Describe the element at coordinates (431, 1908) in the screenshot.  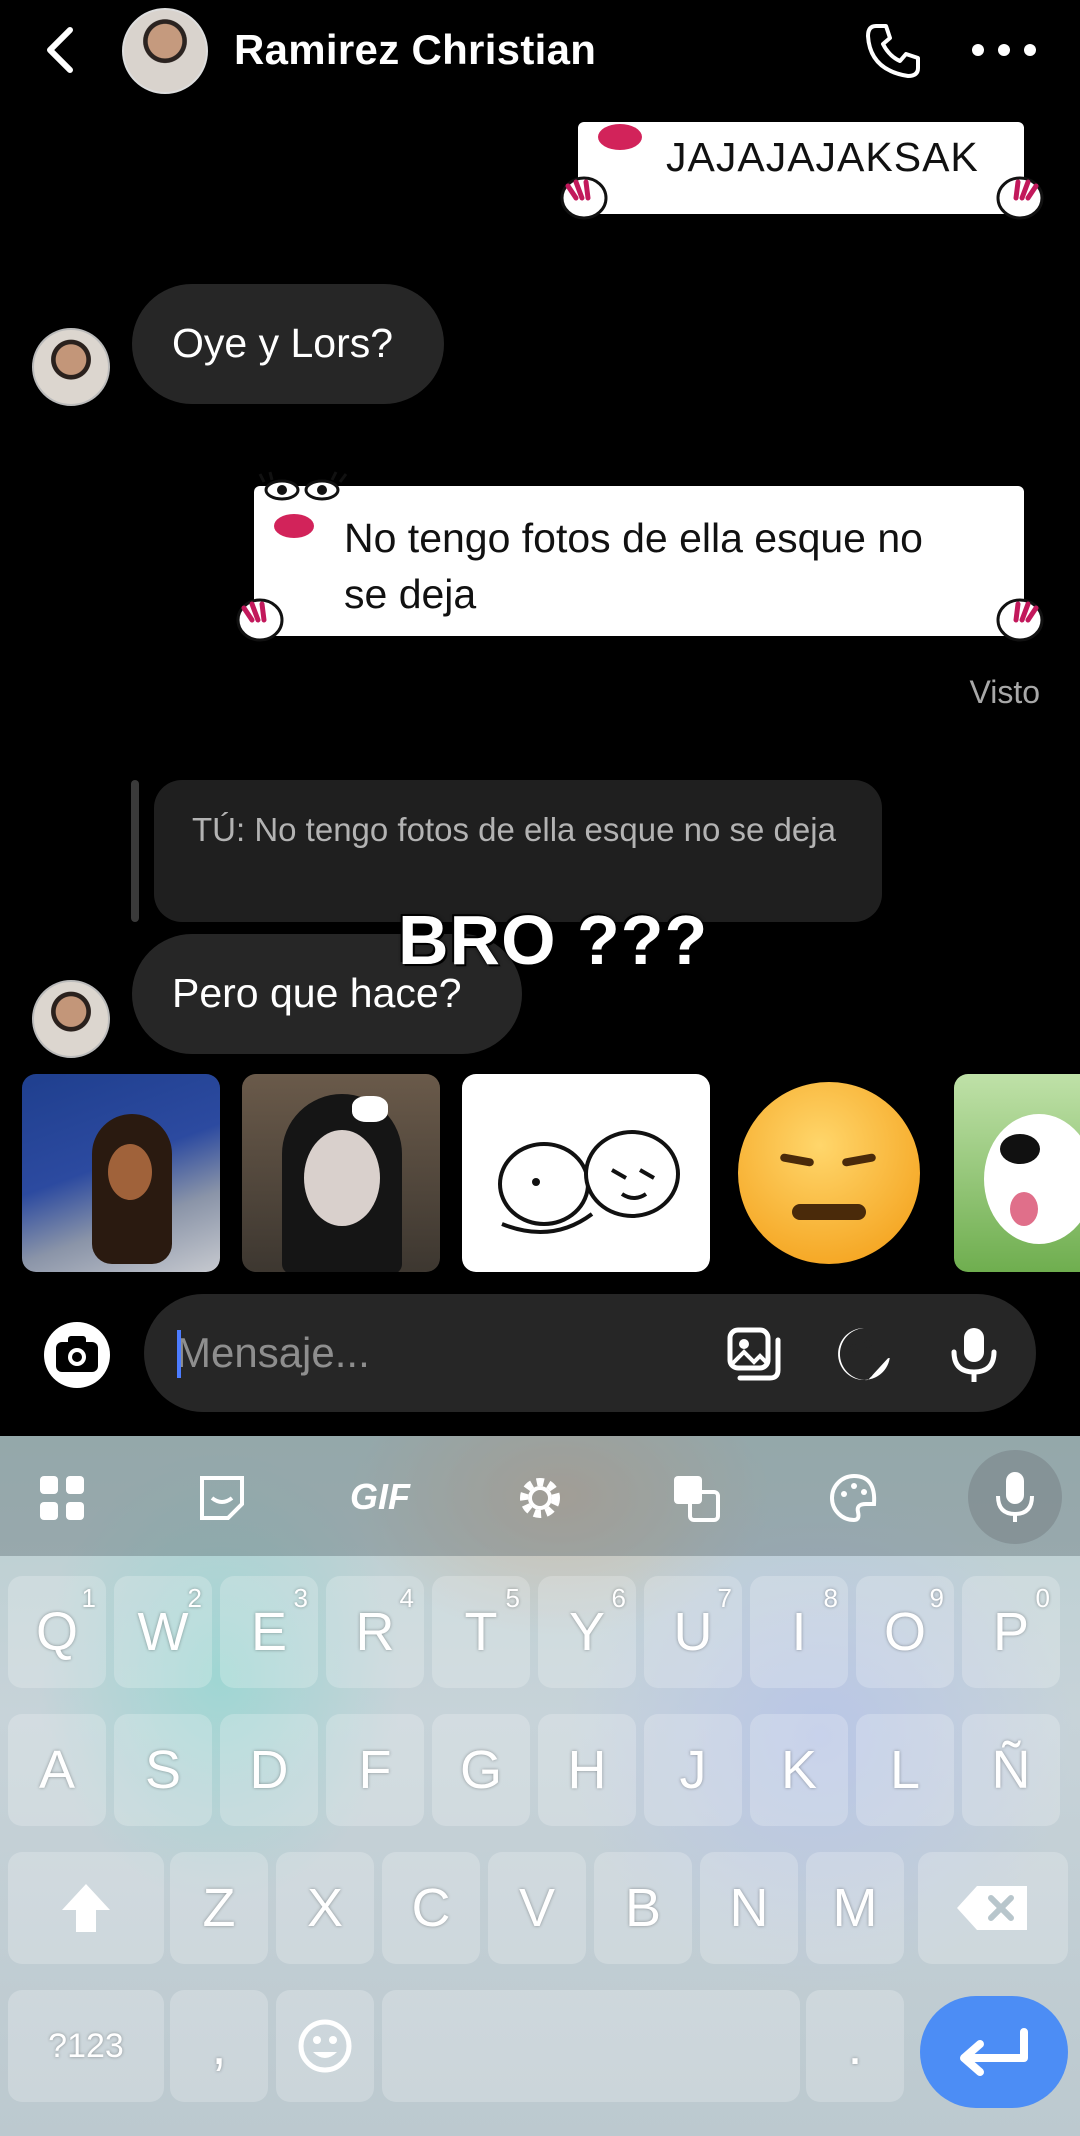
I see `key-c: C` at that location.